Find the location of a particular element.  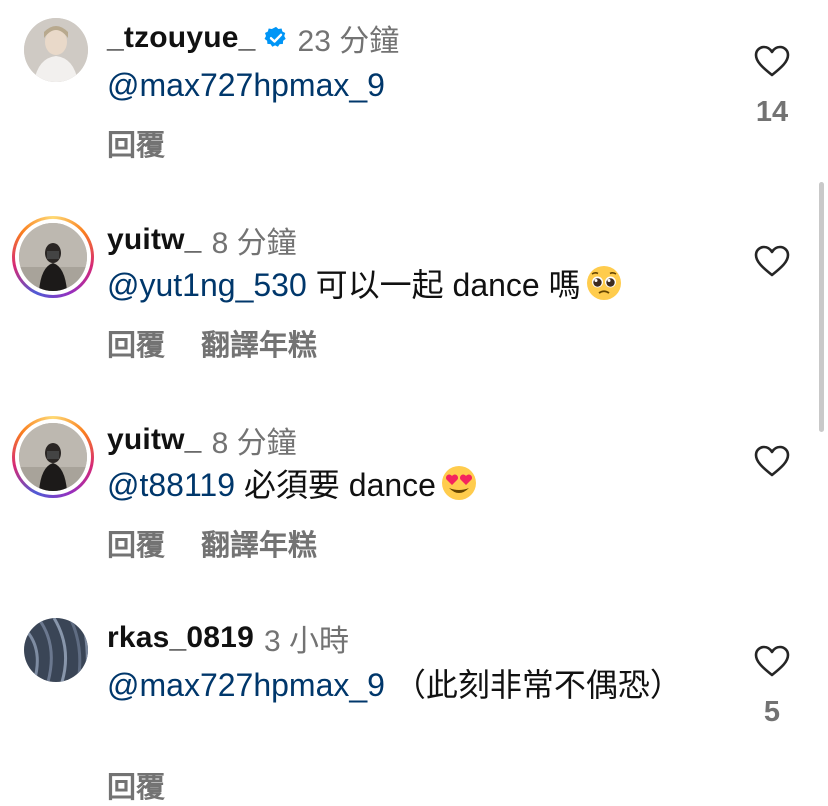

comment-text: @max727hpmax_9 is located at coordinates (397, 85).